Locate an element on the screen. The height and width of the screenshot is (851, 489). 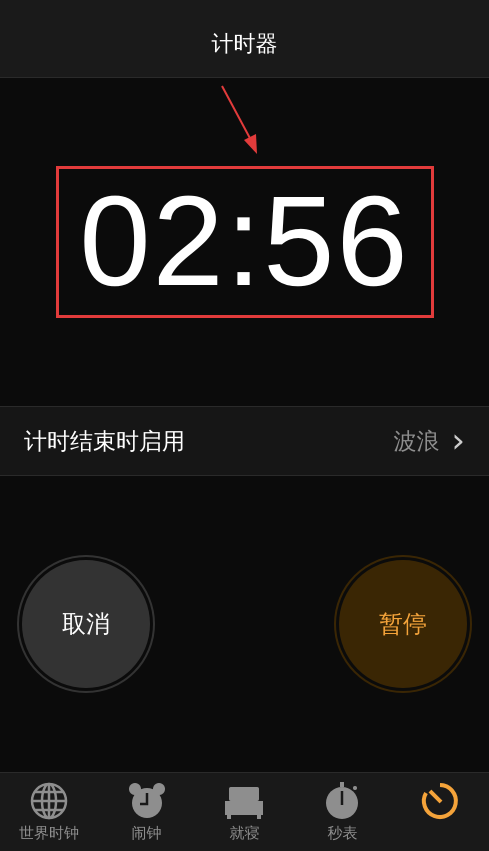
globe-icon is located at coordinates (48, 801).